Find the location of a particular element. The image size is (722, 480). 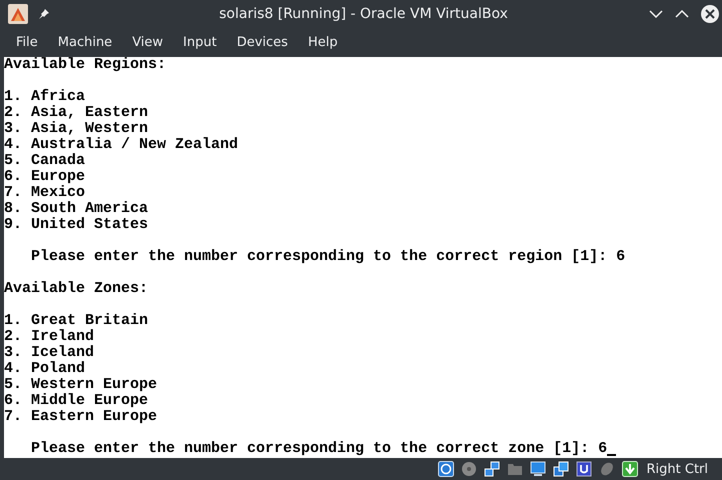

optical-disc-icon is located at coordinates (468, 469).